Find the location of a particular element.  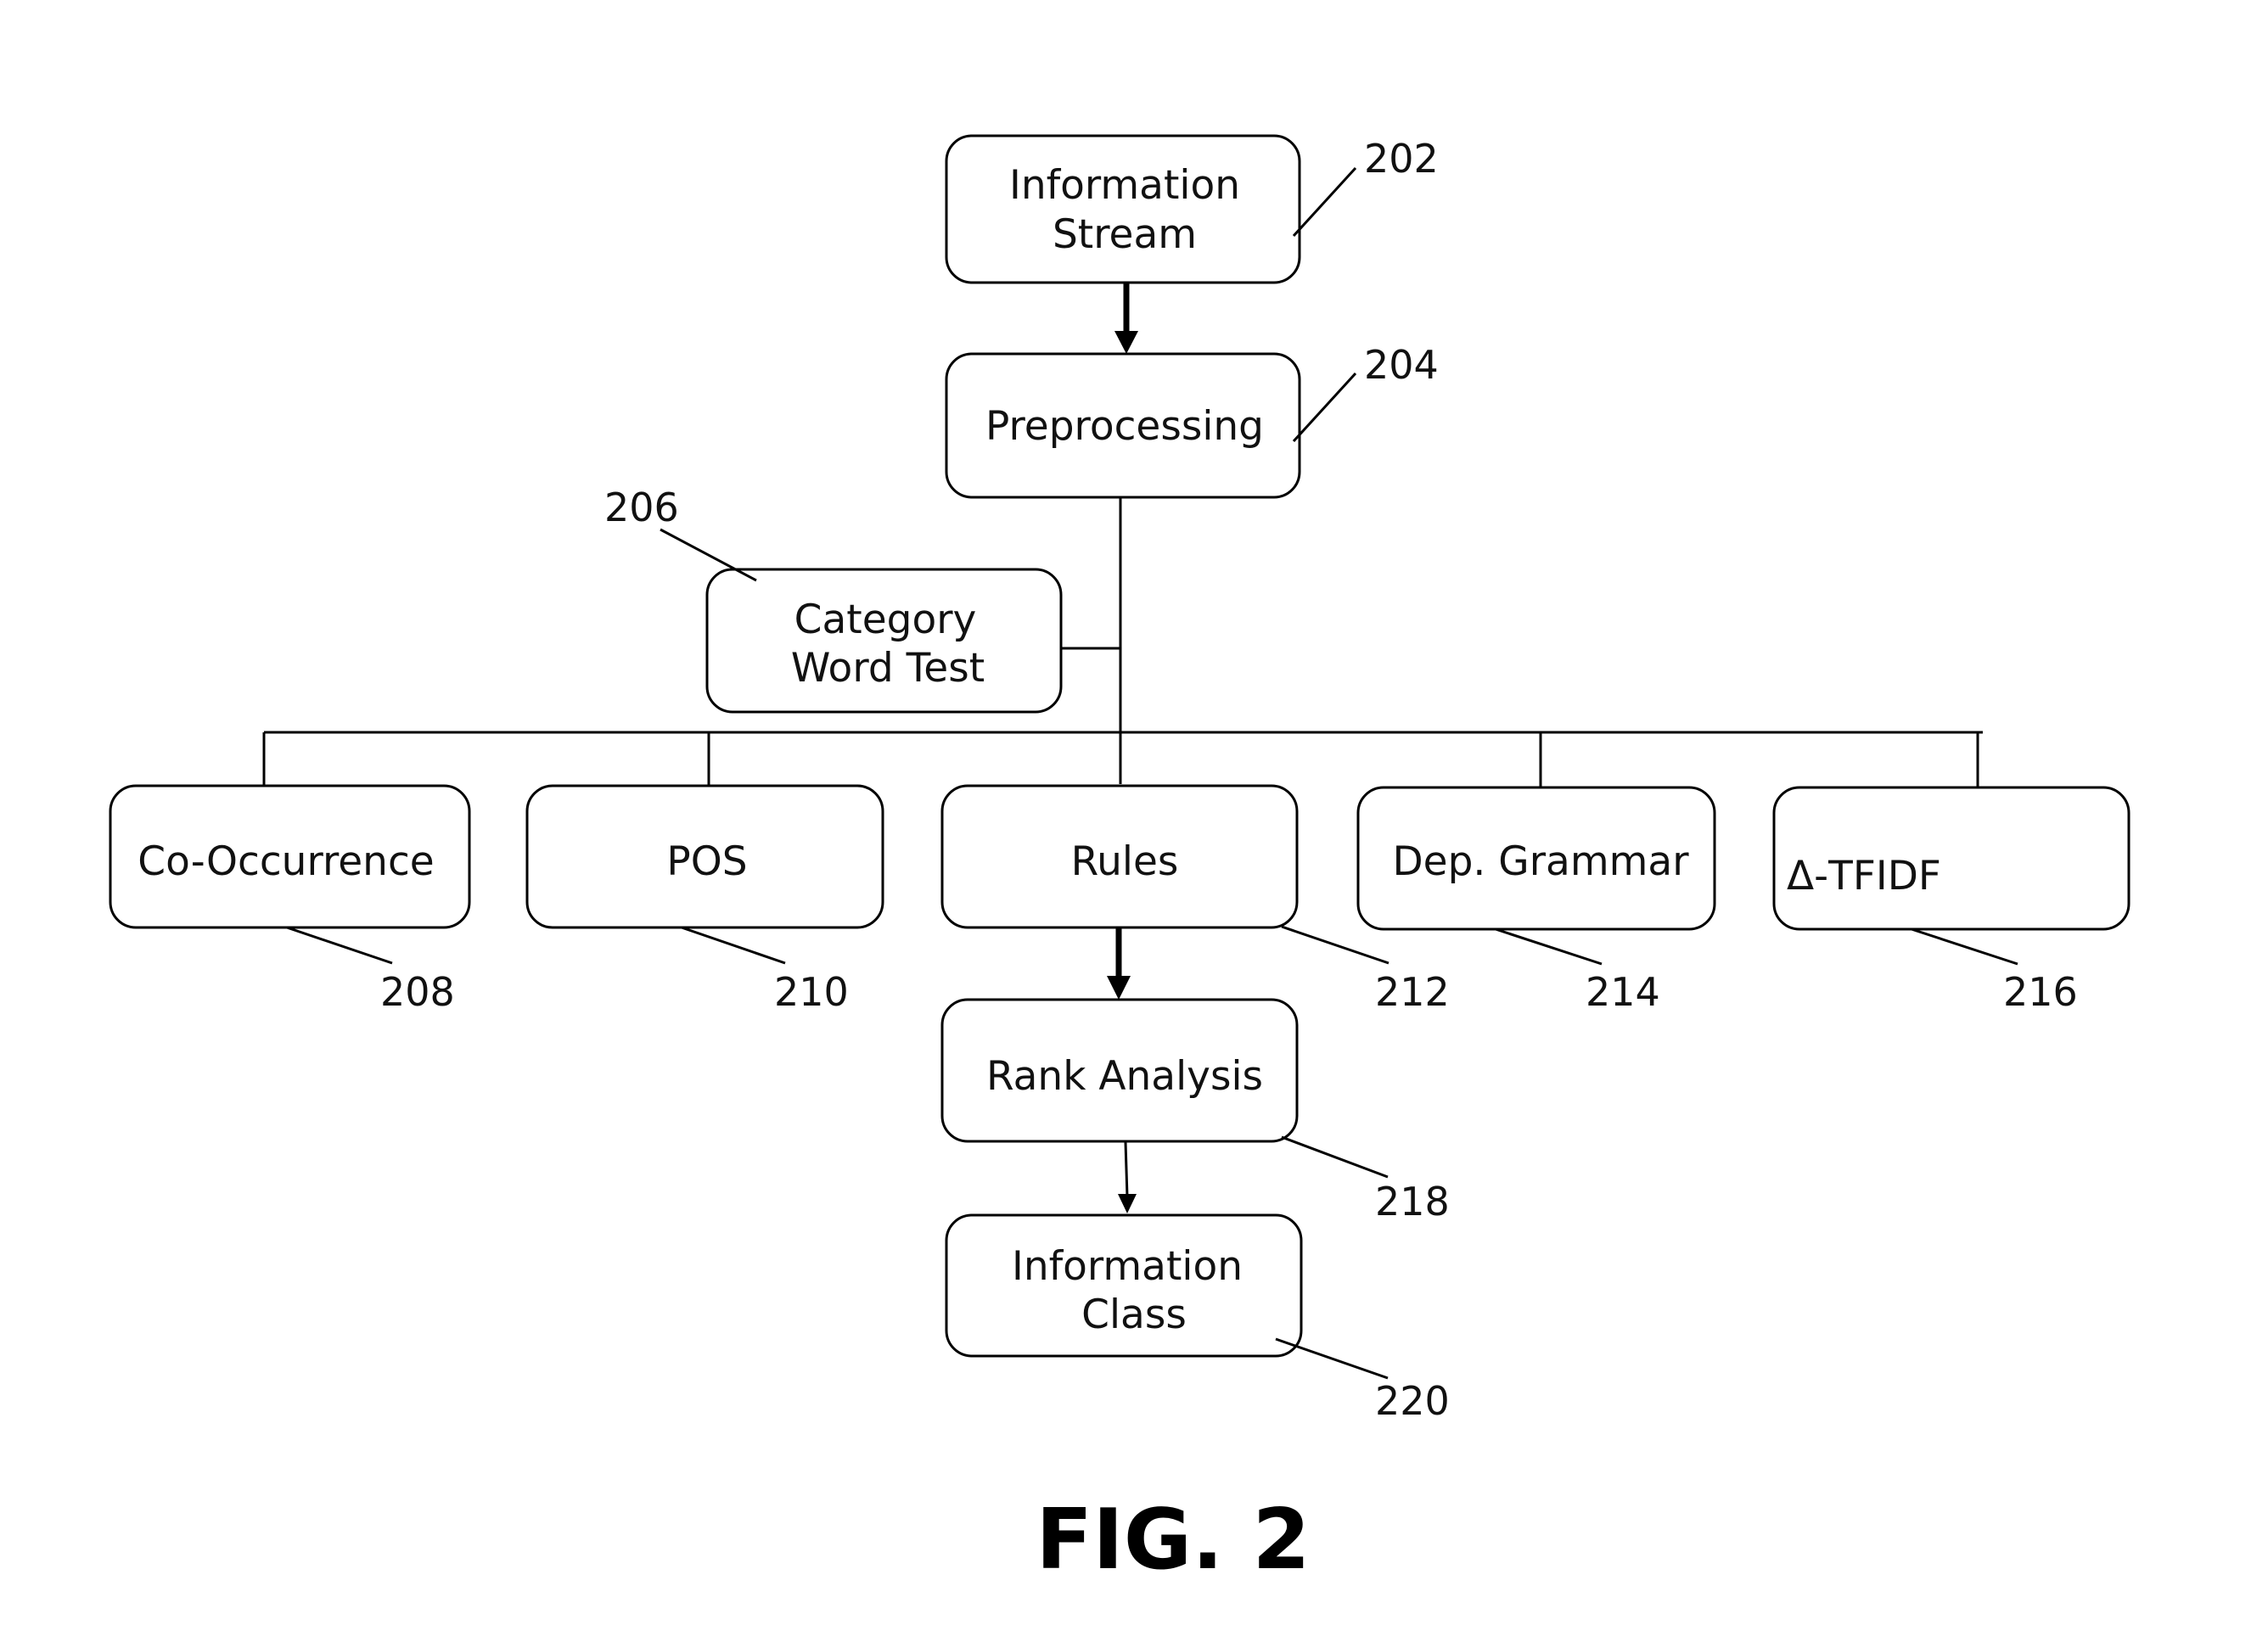

node-214: Dep. Grammar is located at coordinates (1536, 858).